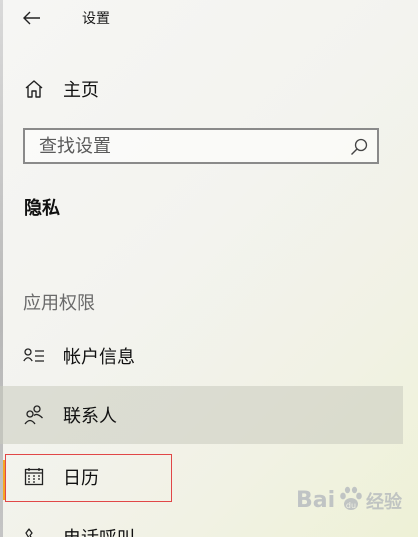 This screenshot has height=537, width=418. I want to click on nav-home: 主页, so click(201, 89).